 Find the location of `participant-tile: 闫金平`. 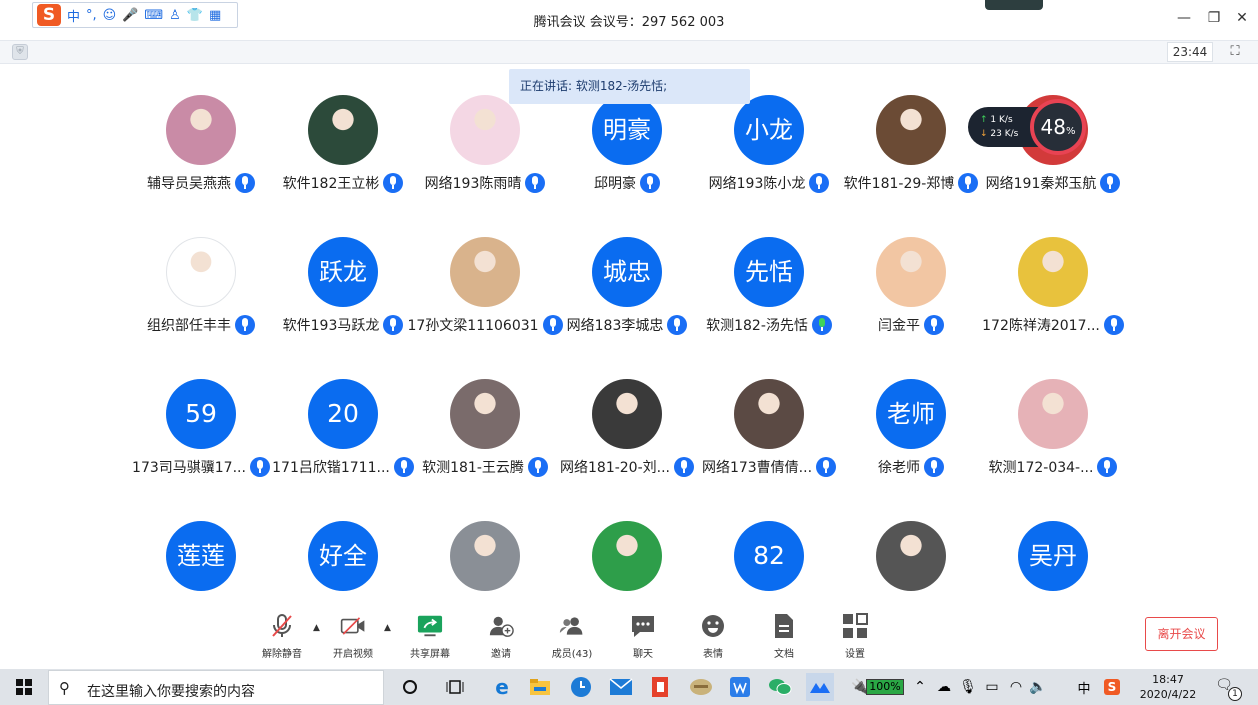

participant-tile: 闫金平 is located at coordinates (911, 287).